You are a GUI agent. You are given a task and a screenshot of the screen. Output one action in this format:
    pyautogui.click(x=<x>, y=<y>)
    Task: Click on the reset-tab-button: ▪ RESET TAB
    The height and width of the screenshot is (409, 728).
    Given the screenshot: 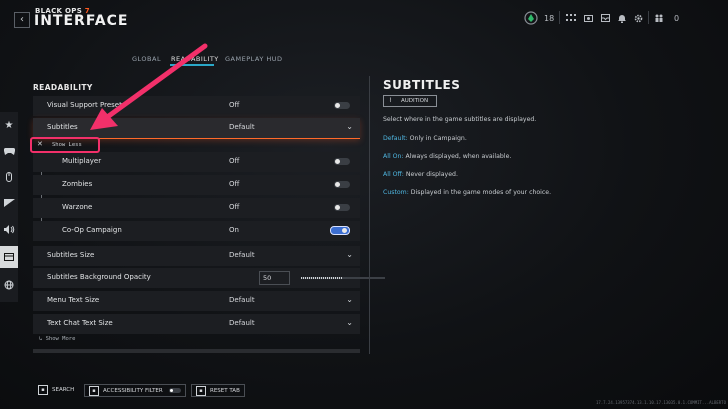 What is the action you would take?
    pyautogui.click(x=218, y=390)
    